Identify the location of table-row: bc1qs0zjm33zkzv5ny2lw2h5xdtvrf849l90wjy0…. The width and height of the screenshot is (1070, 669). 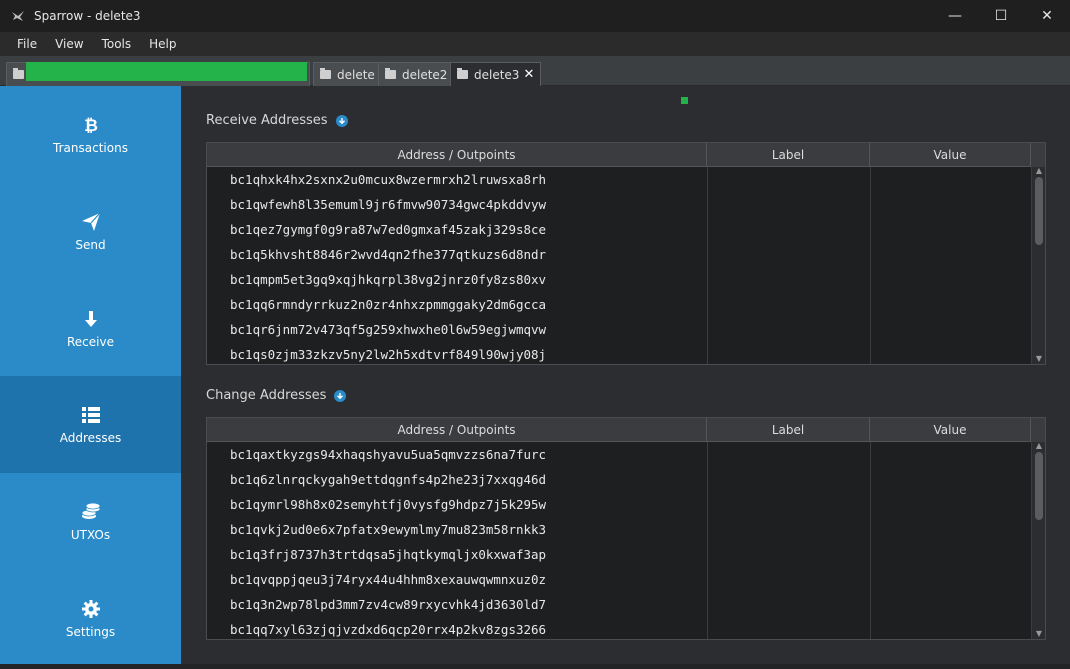
(619, 353).